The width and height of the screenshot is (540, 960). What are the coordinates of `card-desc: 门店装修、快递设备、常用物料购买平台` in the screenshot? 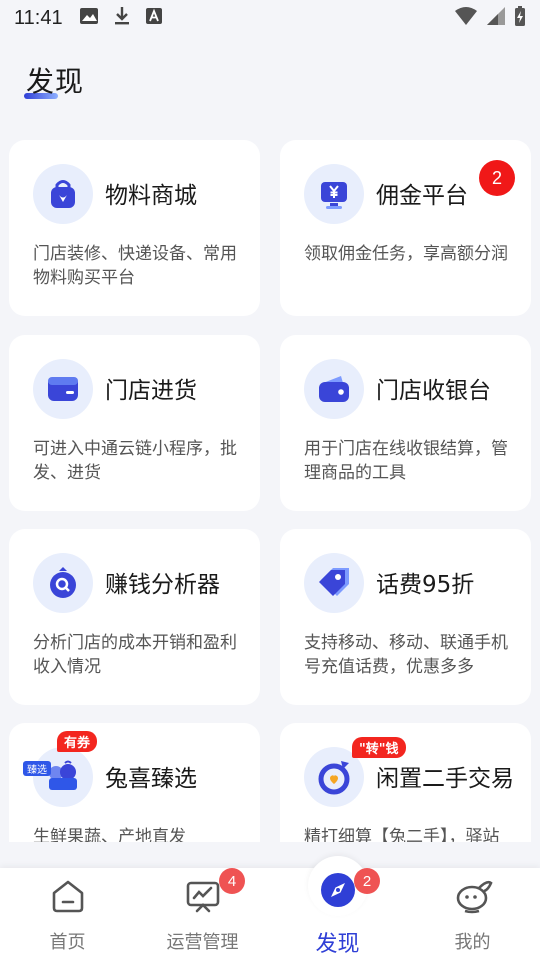 It's located at (135, 266).